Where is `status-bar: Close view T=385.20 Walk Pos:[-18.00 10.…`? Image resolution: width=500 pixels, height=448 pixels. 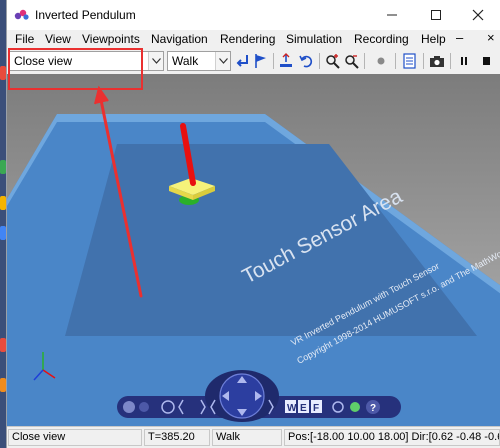
status-bar: Close view T=385.20 Walk Pos:[-18.00 10.… is located at coordinates (253, 437).